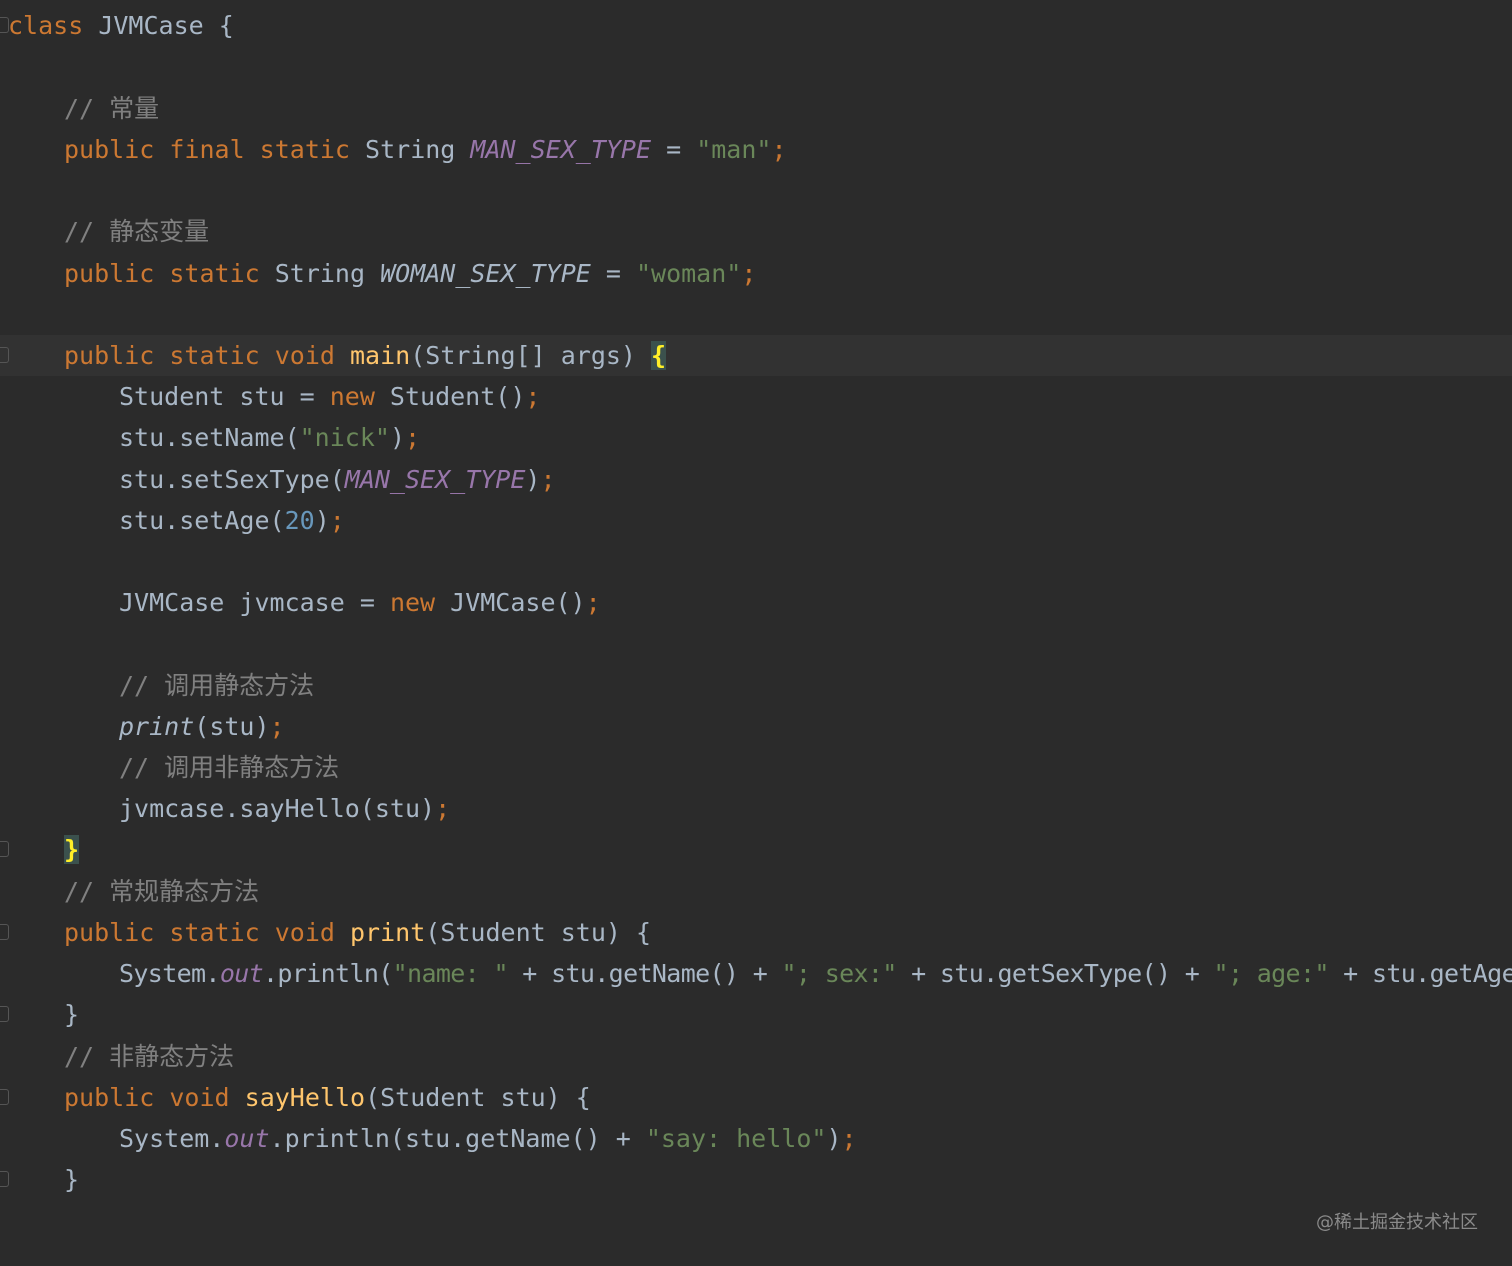  I want to click on code-line: stu.setSexType(MAN_SEX_TYPE);, so click(756, 479).